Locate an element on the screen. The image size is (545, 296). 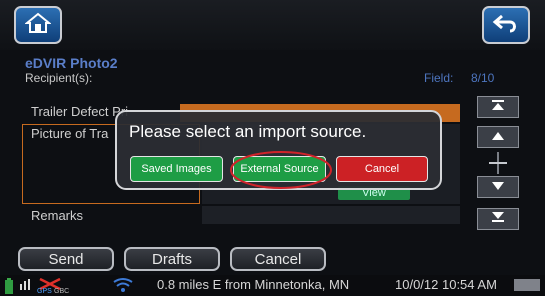
trailer-defect-label: Trailer Defect Pri is located at coordinates (80, 111).